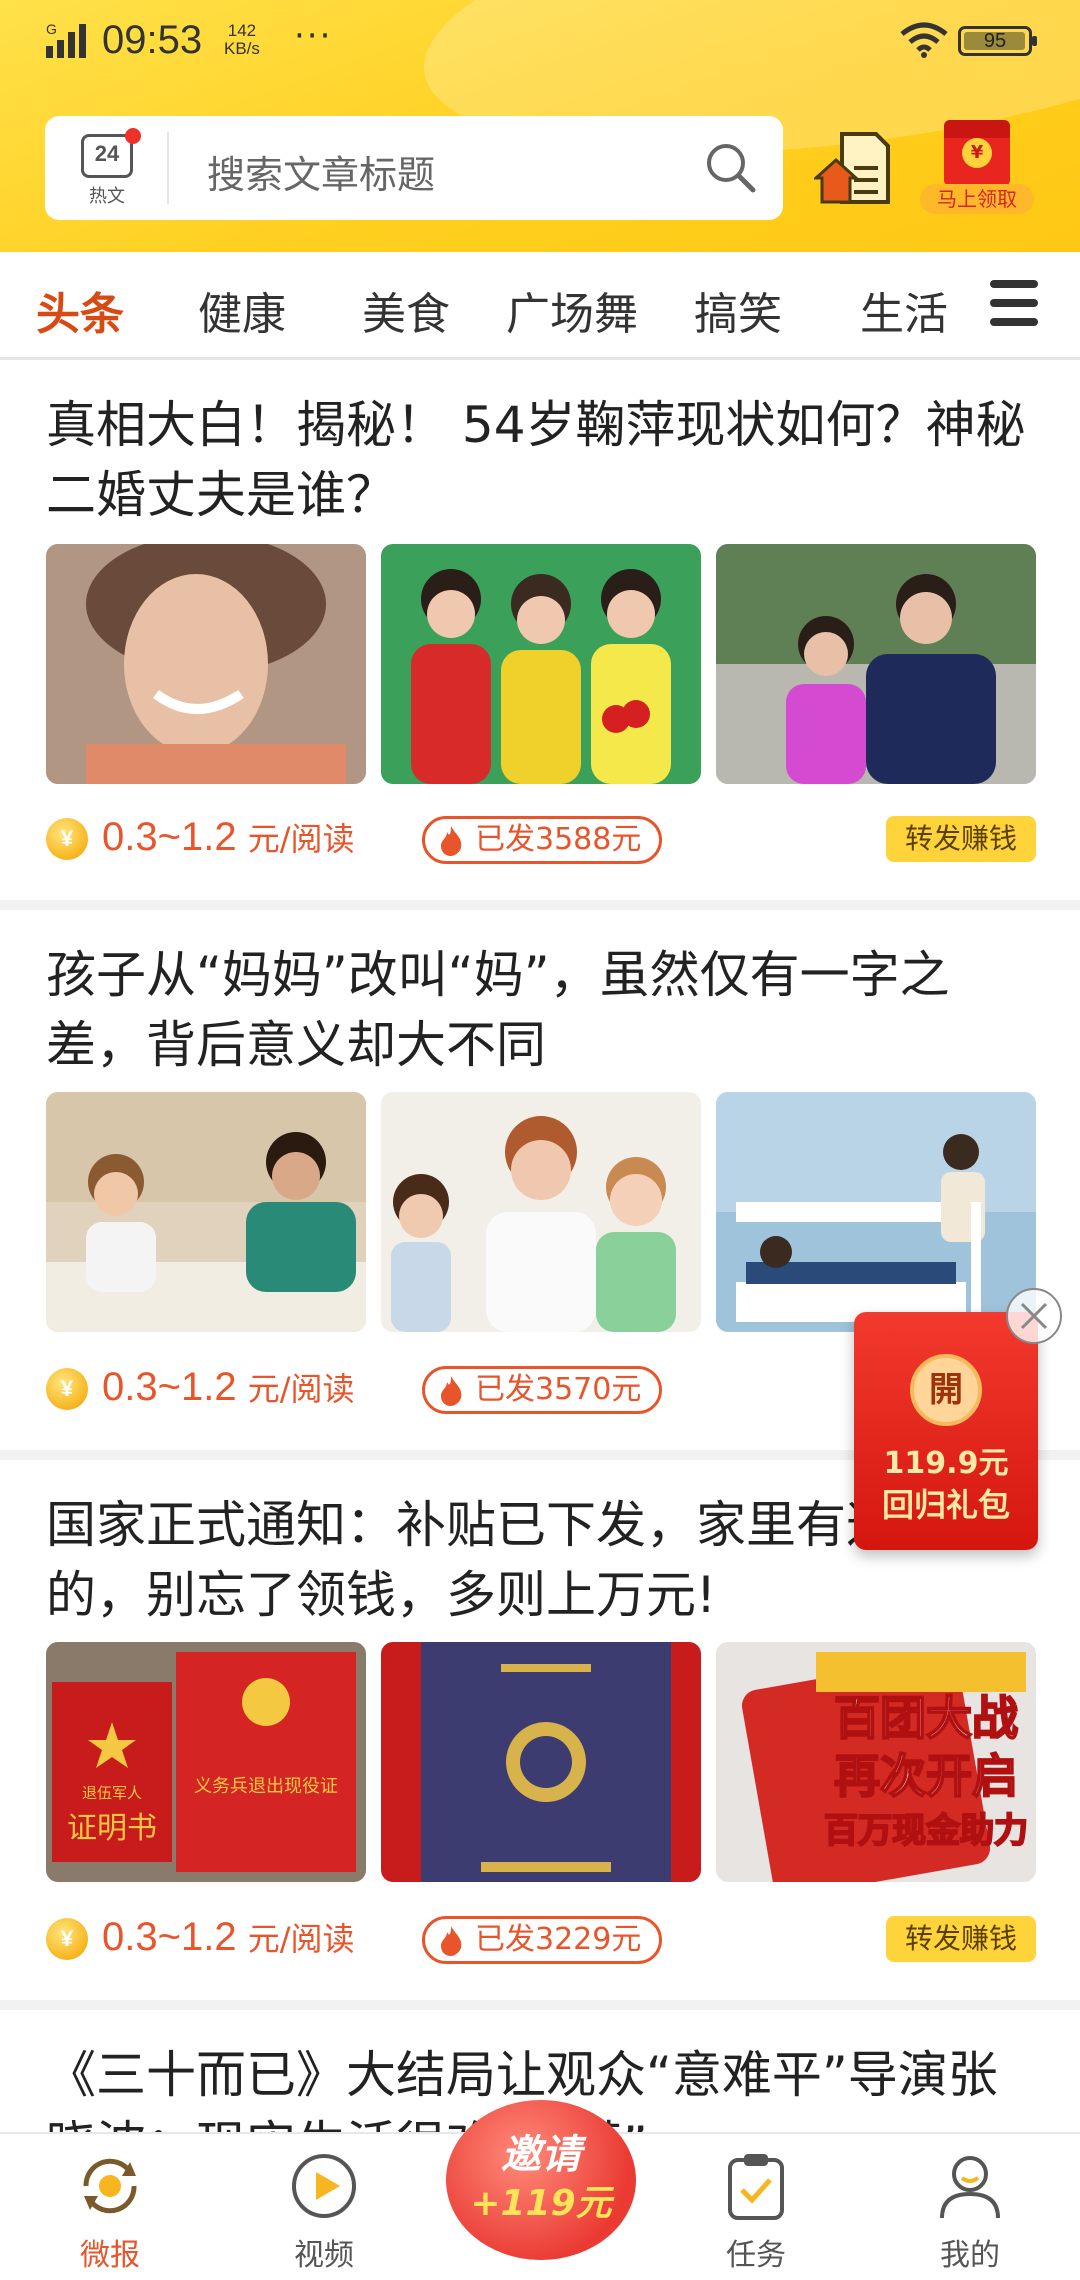 The height and width of the screenshot is (2280, 1080). Describe the element at coordinates (541, 1010) in the screenshot. I see `article-title: 孩子从“妈妈”改叫“妈”，虽然仅有一字之差，背后意义却大不同` at that location.